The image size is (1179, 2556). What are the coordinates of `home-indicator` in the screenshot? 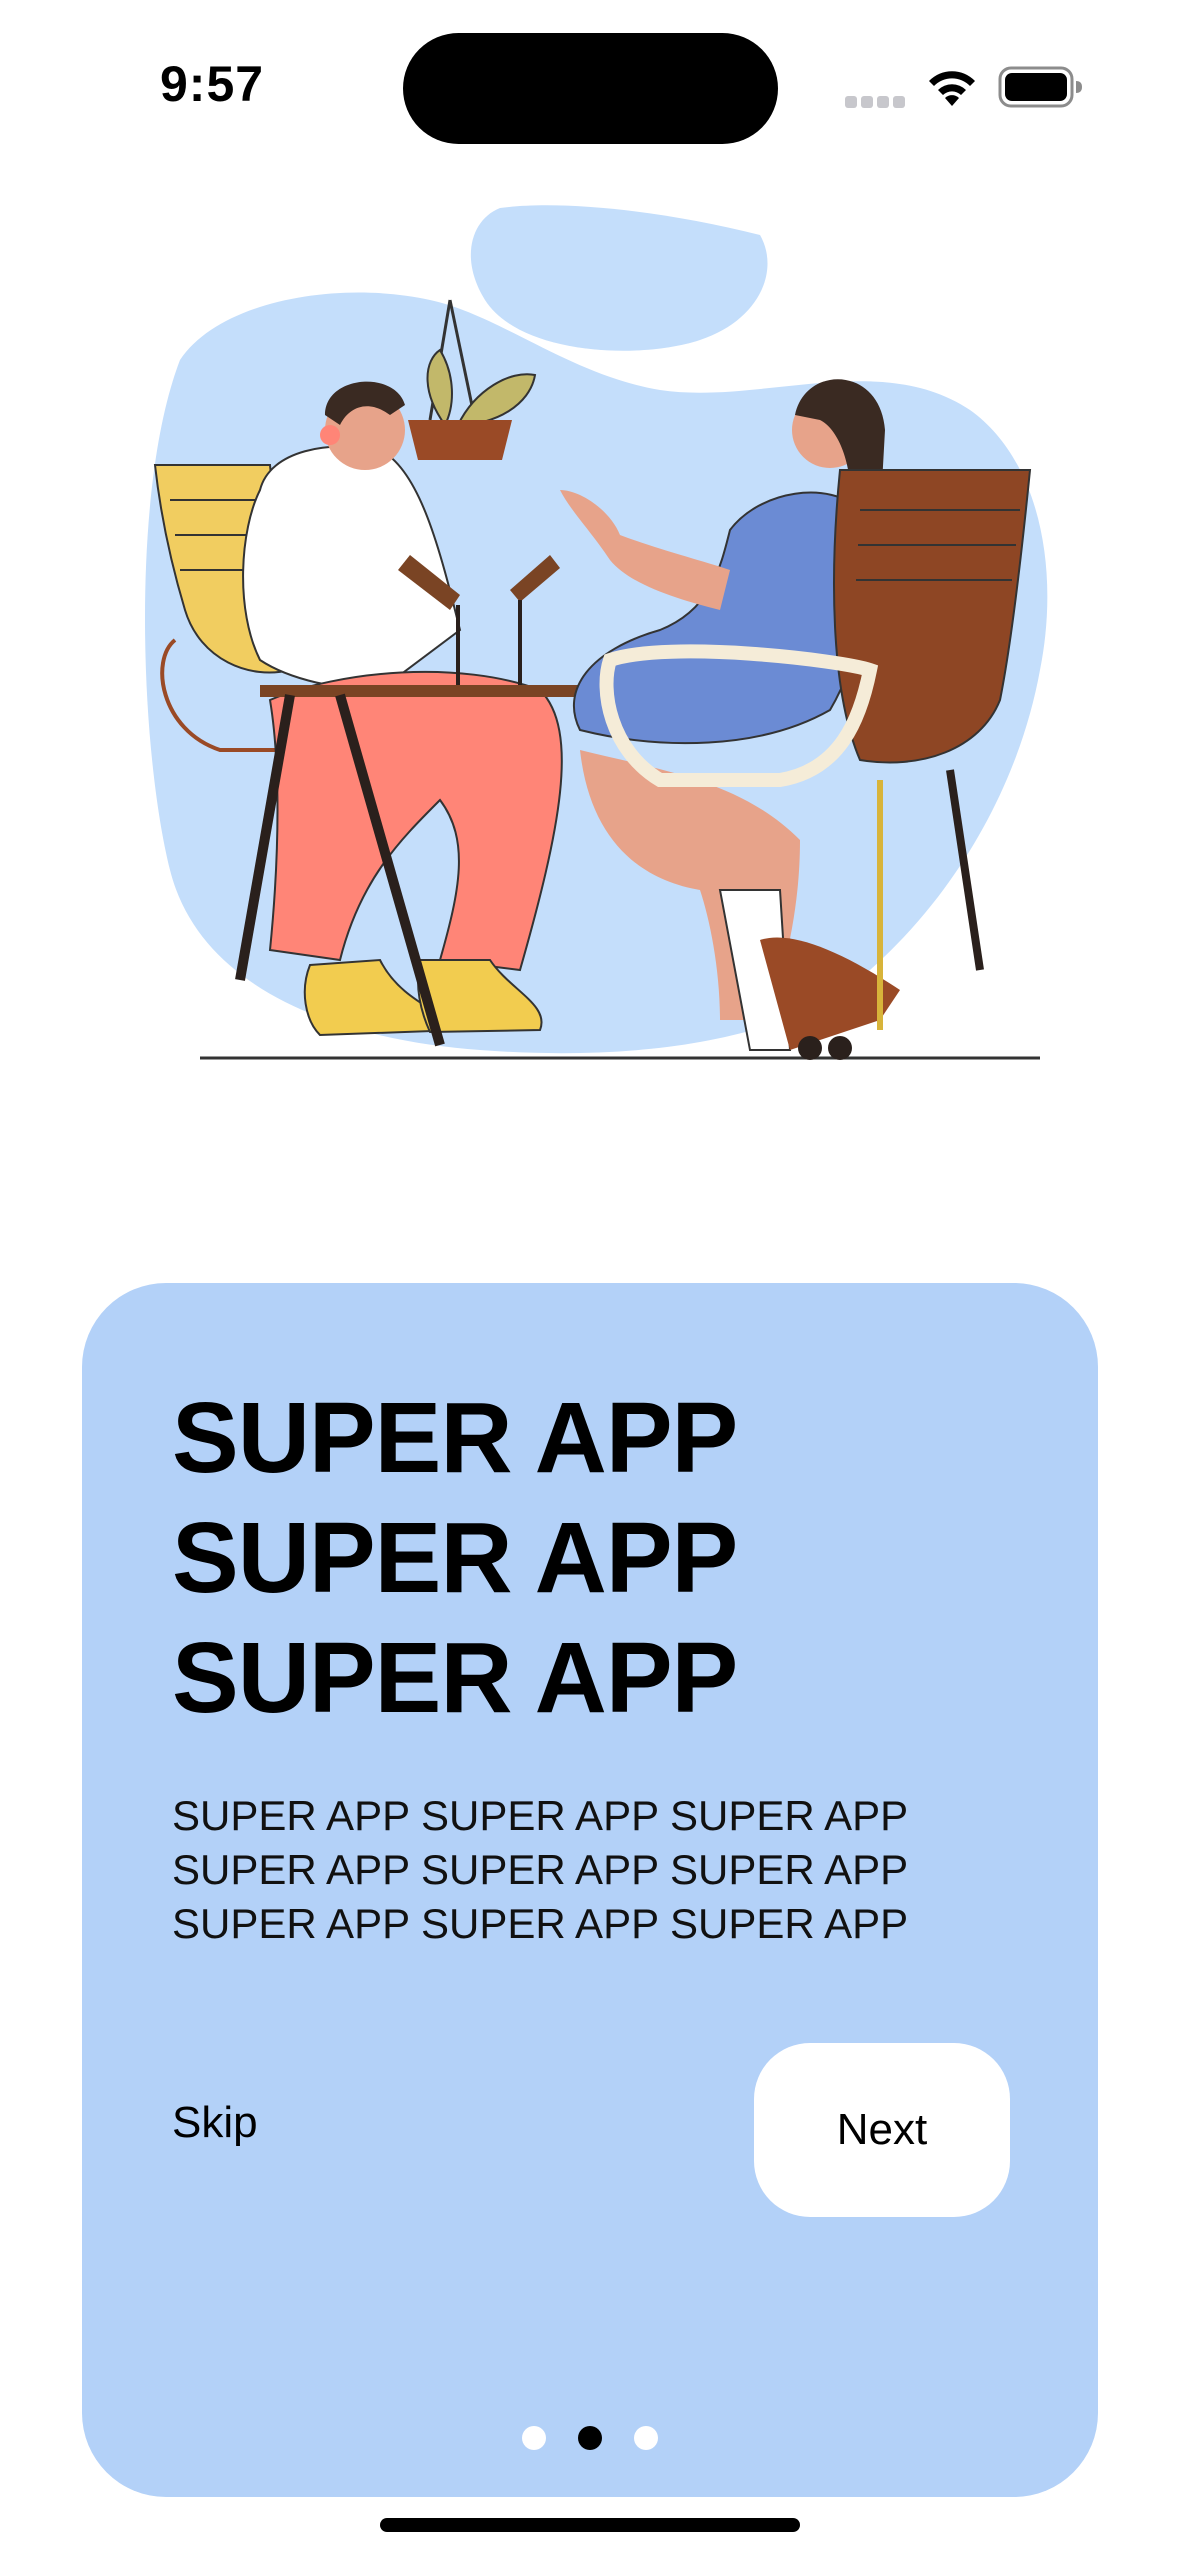 It's located at (590, 2525).